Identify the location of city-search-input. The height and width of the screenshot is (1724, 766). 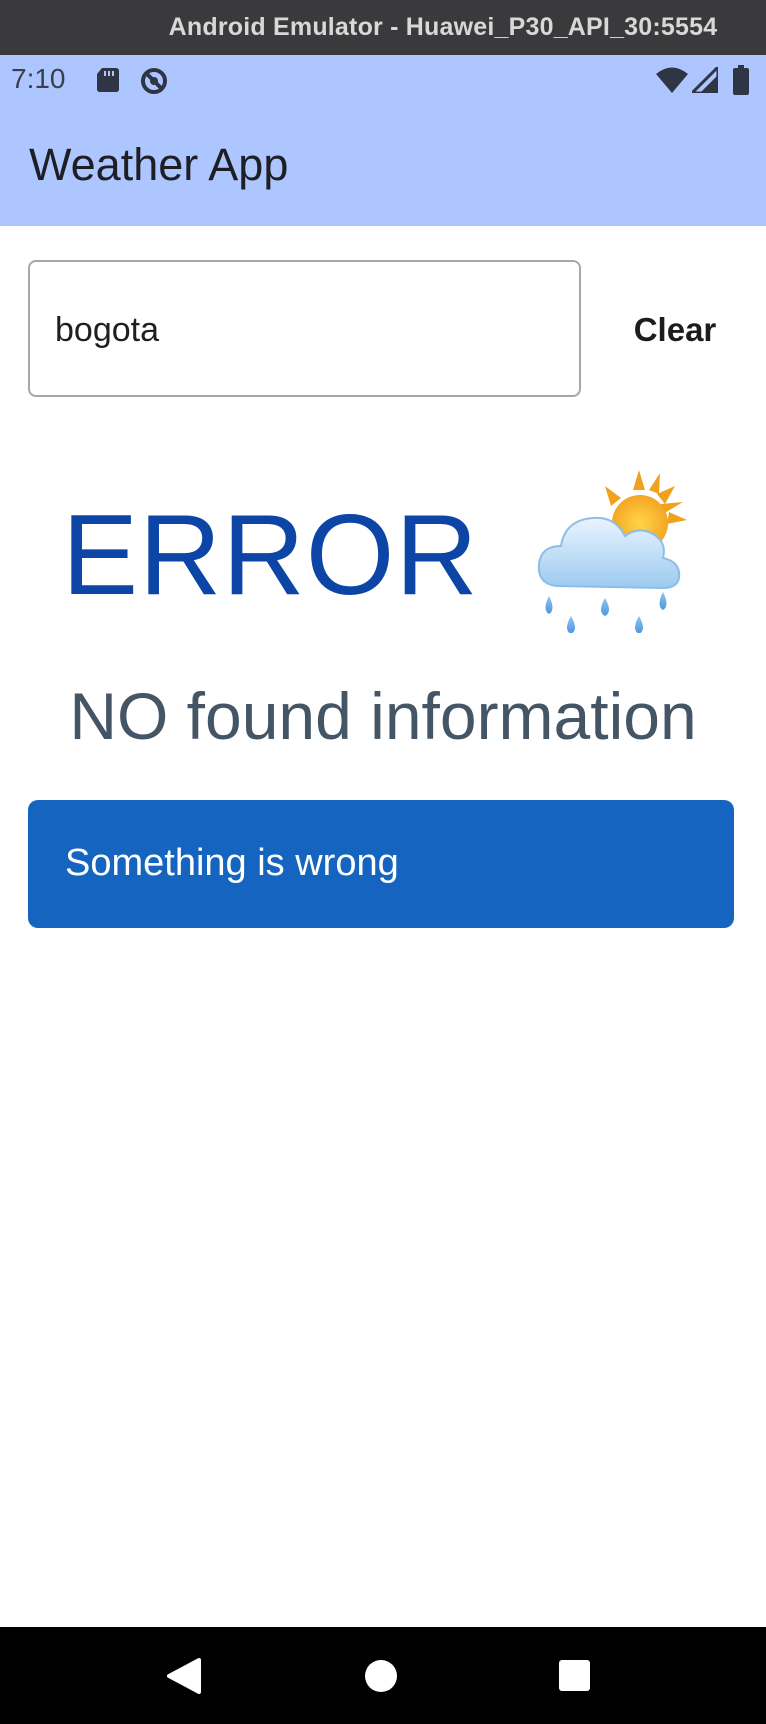
(305, 330).